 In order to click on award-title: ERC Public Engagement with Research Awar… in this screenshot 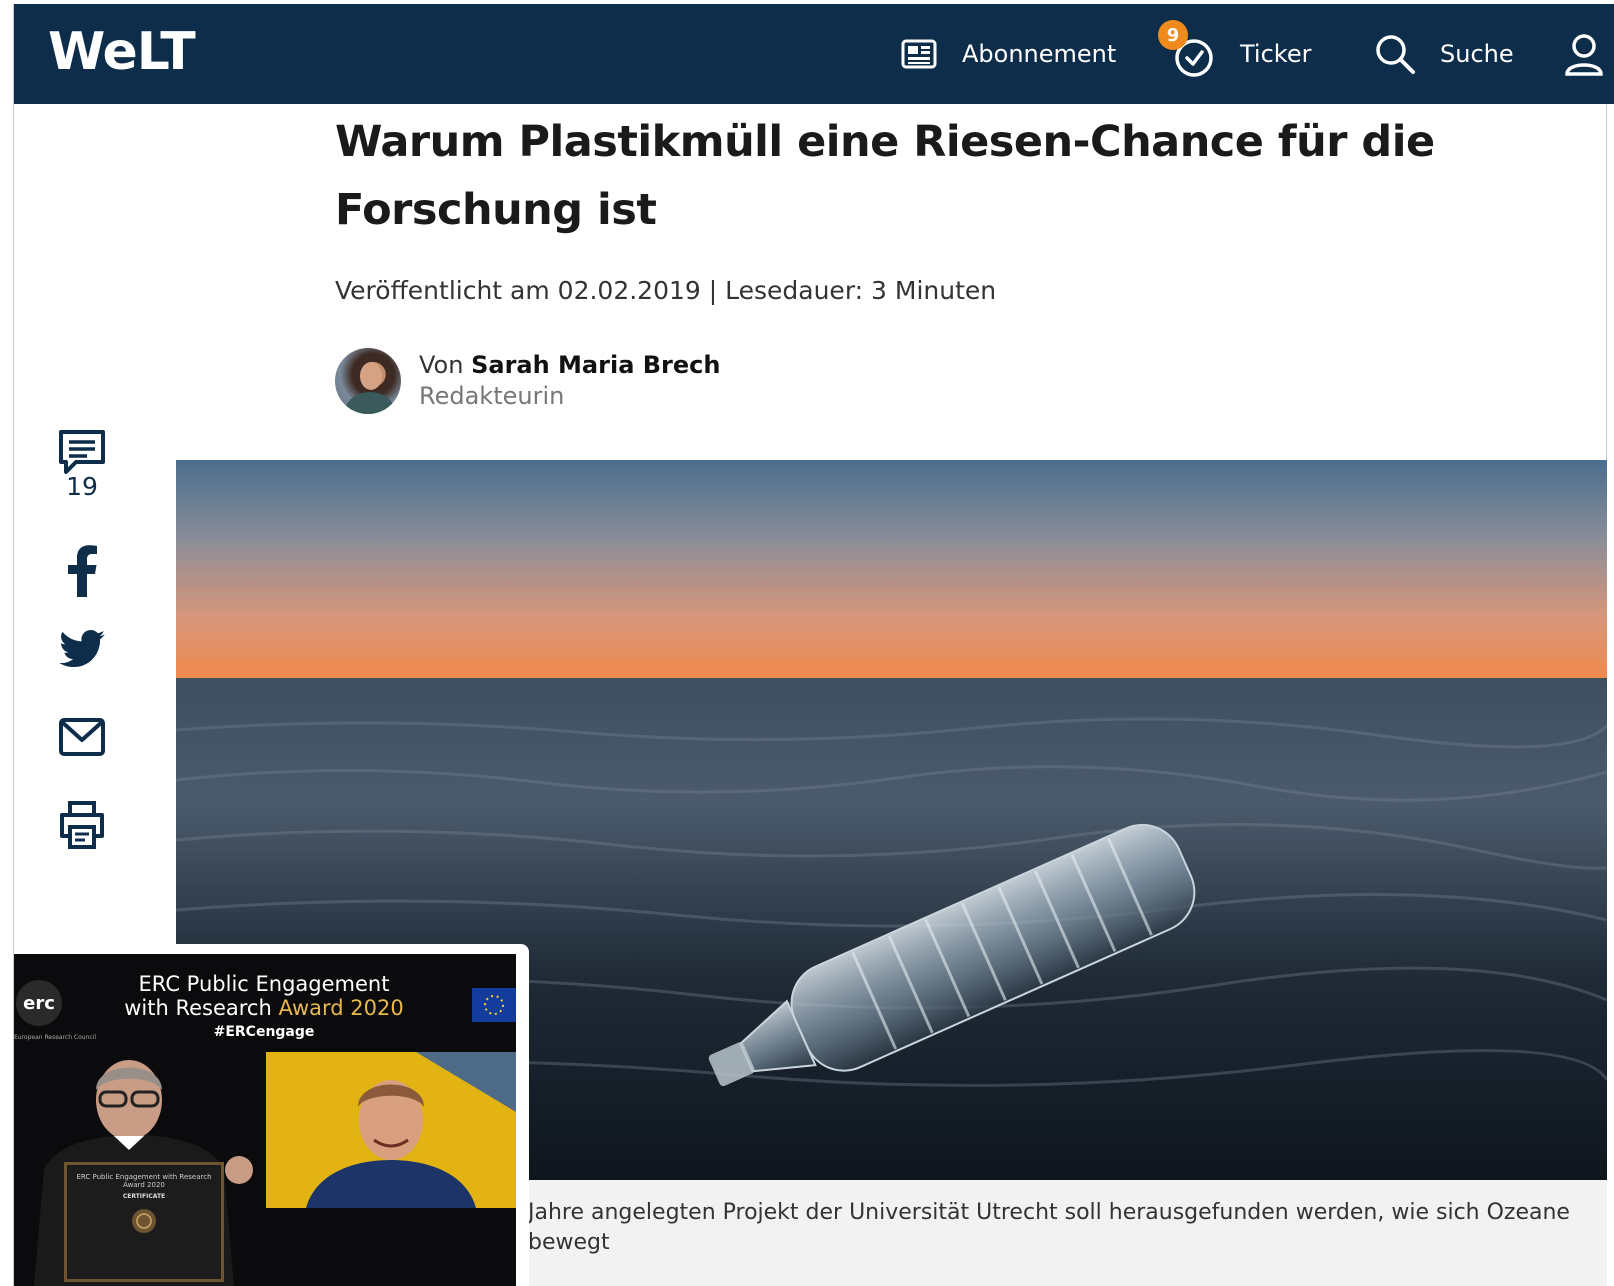, I will do `click(264, 996)`.